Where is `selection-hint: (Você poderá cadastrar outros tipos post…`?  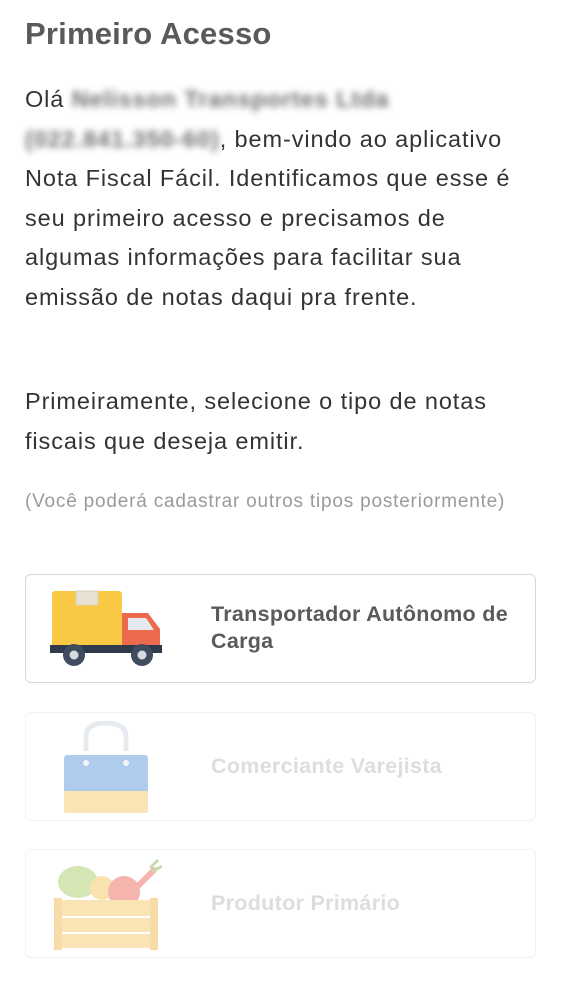
selection-hint: (Você poderá cadastrar outros tipos post… is located at coordinates (265, 501).